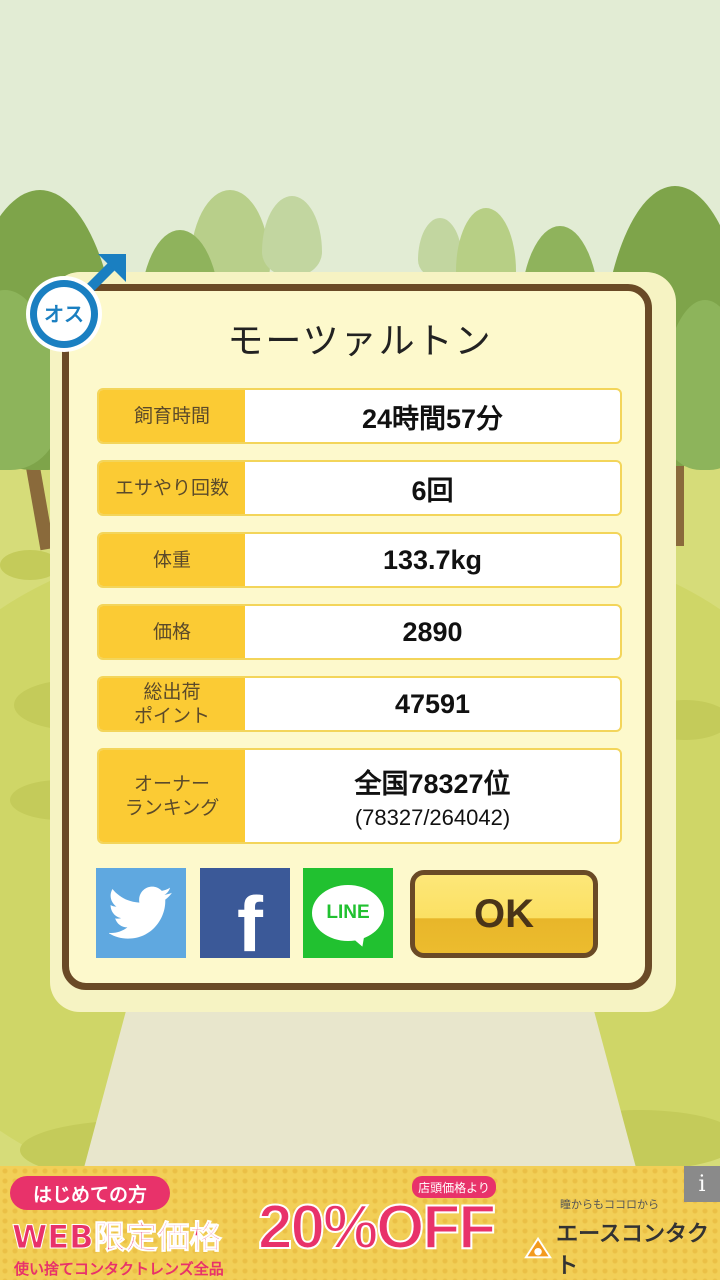  I want to click on line-share-button: LINE, so click(348, 913).